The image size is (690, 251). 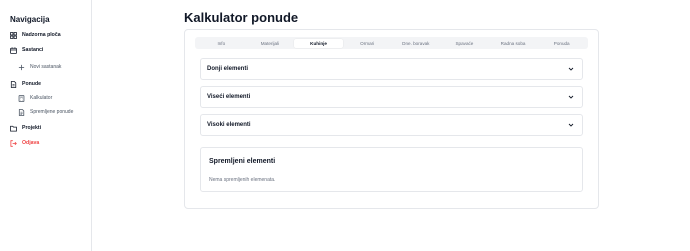 I want to click on sidebar-item-label: Kalkulator, so click(x=41, y=98).